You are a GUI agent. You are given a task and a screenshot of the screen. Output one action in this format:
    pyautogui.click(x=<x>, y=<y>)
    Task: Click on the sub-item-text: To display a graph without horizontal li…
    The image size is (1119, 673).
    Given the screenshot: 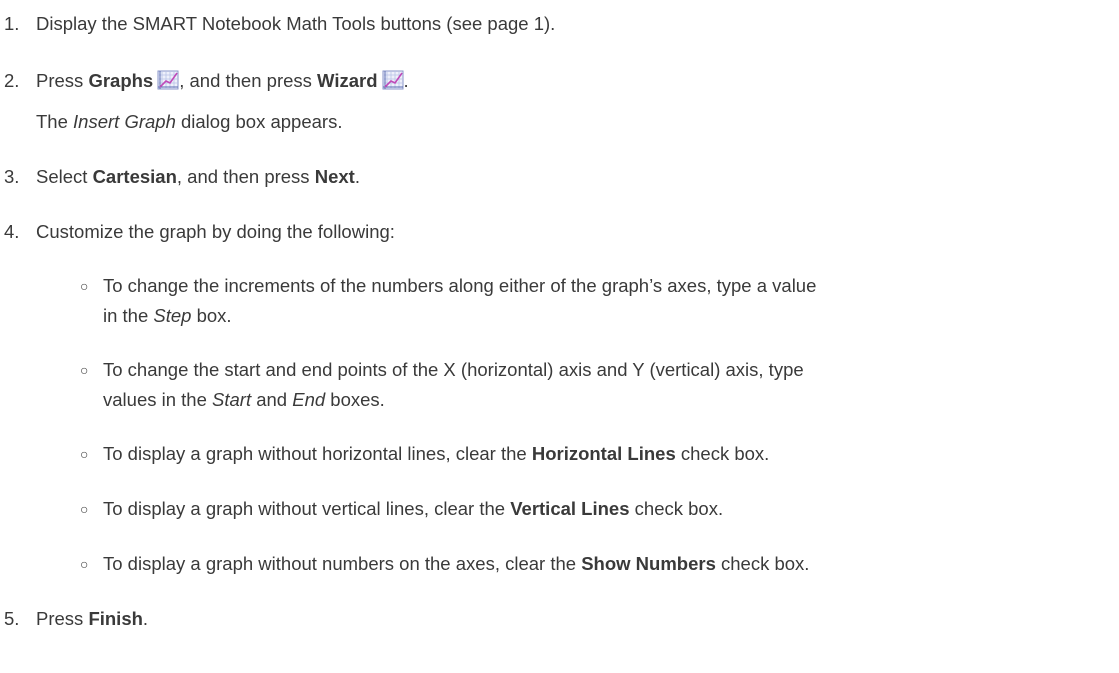 What is the action you would take?
    pyautogui.click(x=436, y=454)
    